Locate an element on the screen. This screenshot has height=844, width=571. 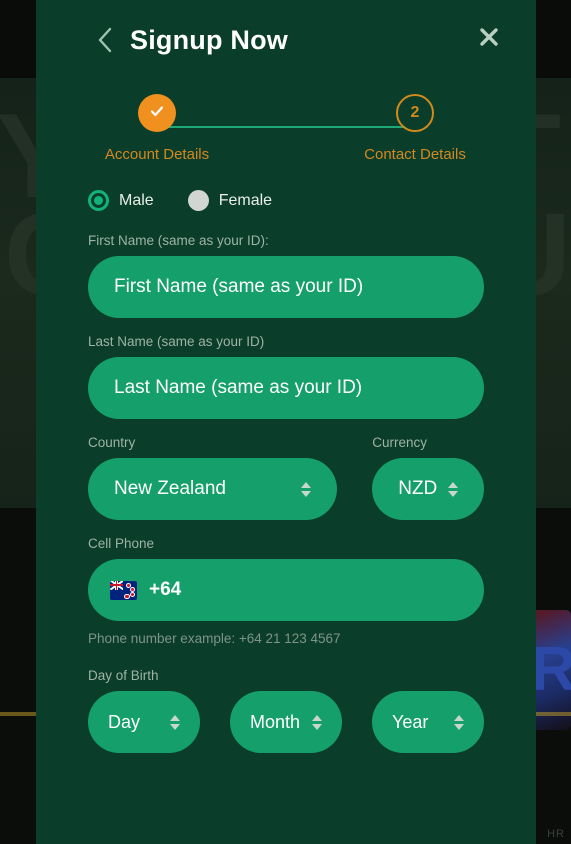
step-indicator-completed is located at coordinates (157, 113).